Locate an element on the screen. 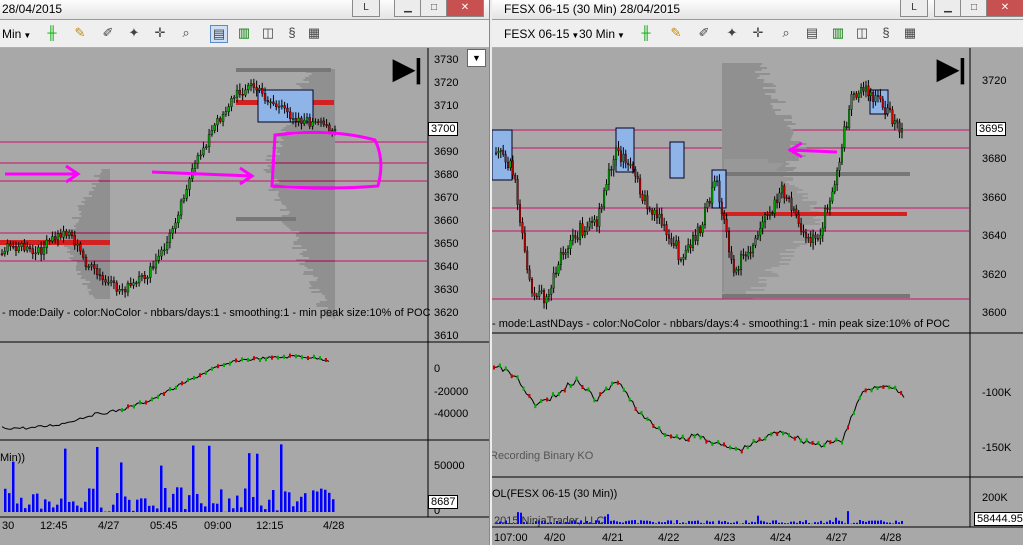  range-box is located at coordinates (677, 160).